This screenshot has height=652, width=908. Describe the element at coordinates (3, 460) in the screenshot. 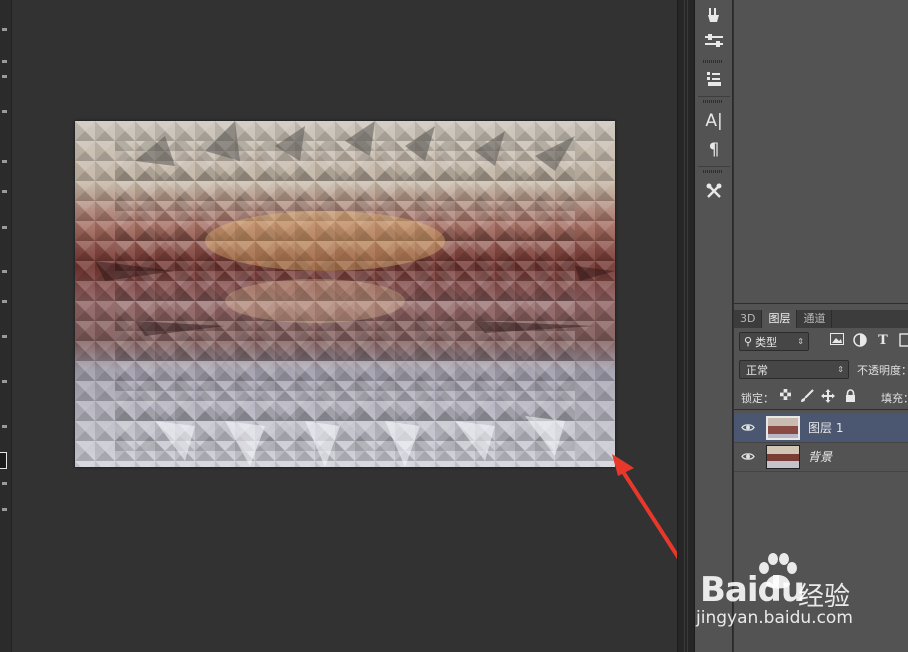

I see `foreground-color-swatch` at that location.